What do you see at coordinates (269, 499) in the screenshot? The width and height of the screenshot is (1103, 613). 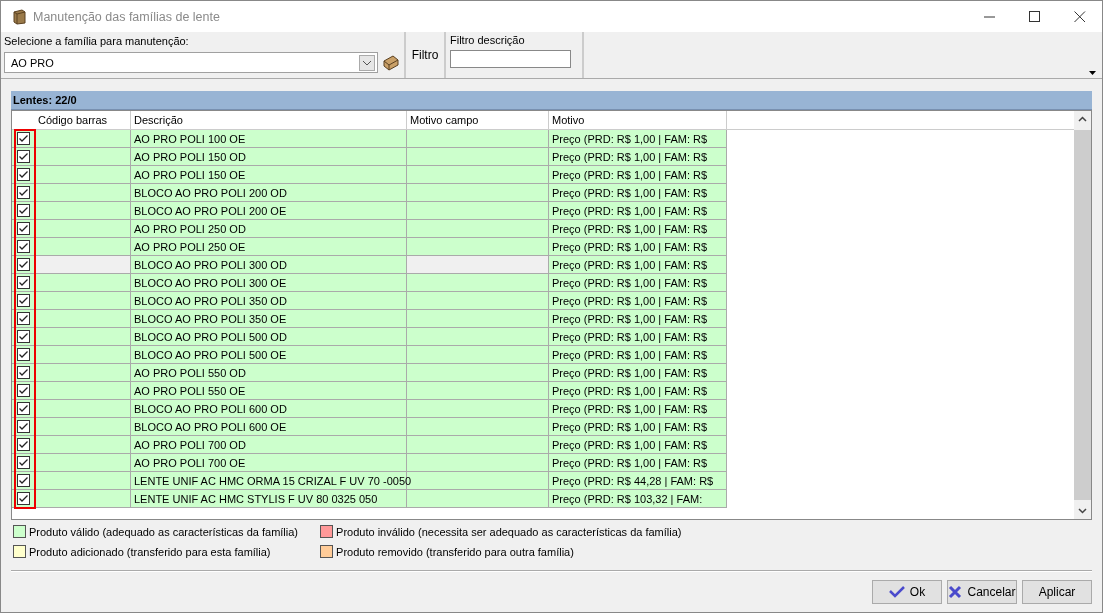 I see `table-cell: LENTE UNIF AC HMC STYLIS F UV 80 0325 050` at bounding box center [269, 499].